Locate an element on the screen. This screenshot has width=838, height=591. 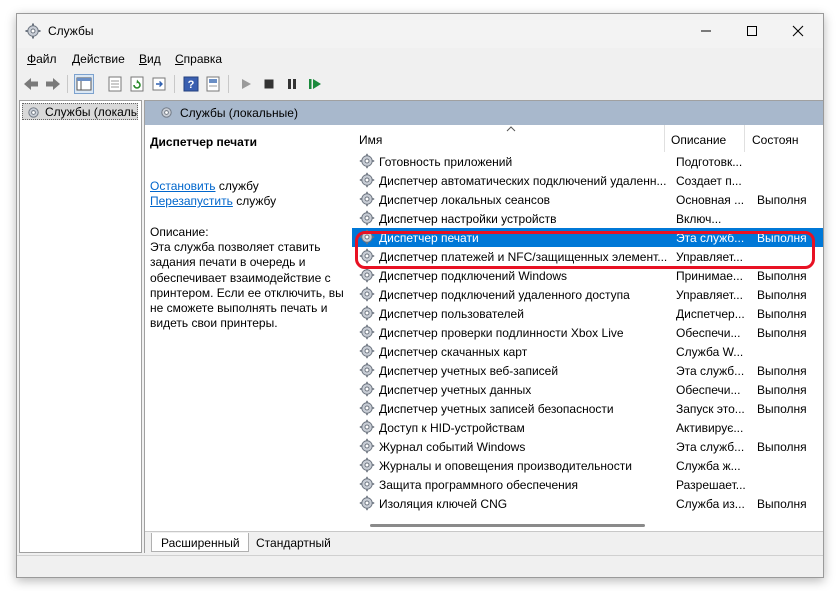
service-name: Диспетчер проверки подлинности Xbox Live is located at coordinates (501, 333).